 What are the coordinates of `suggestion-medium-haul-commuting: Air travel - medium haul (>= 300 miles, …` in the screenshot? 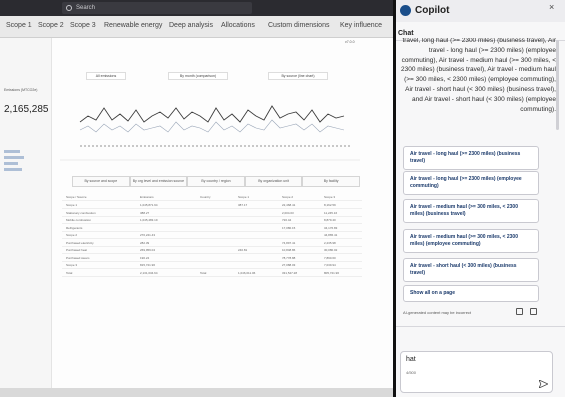 It's located at (471, 241).